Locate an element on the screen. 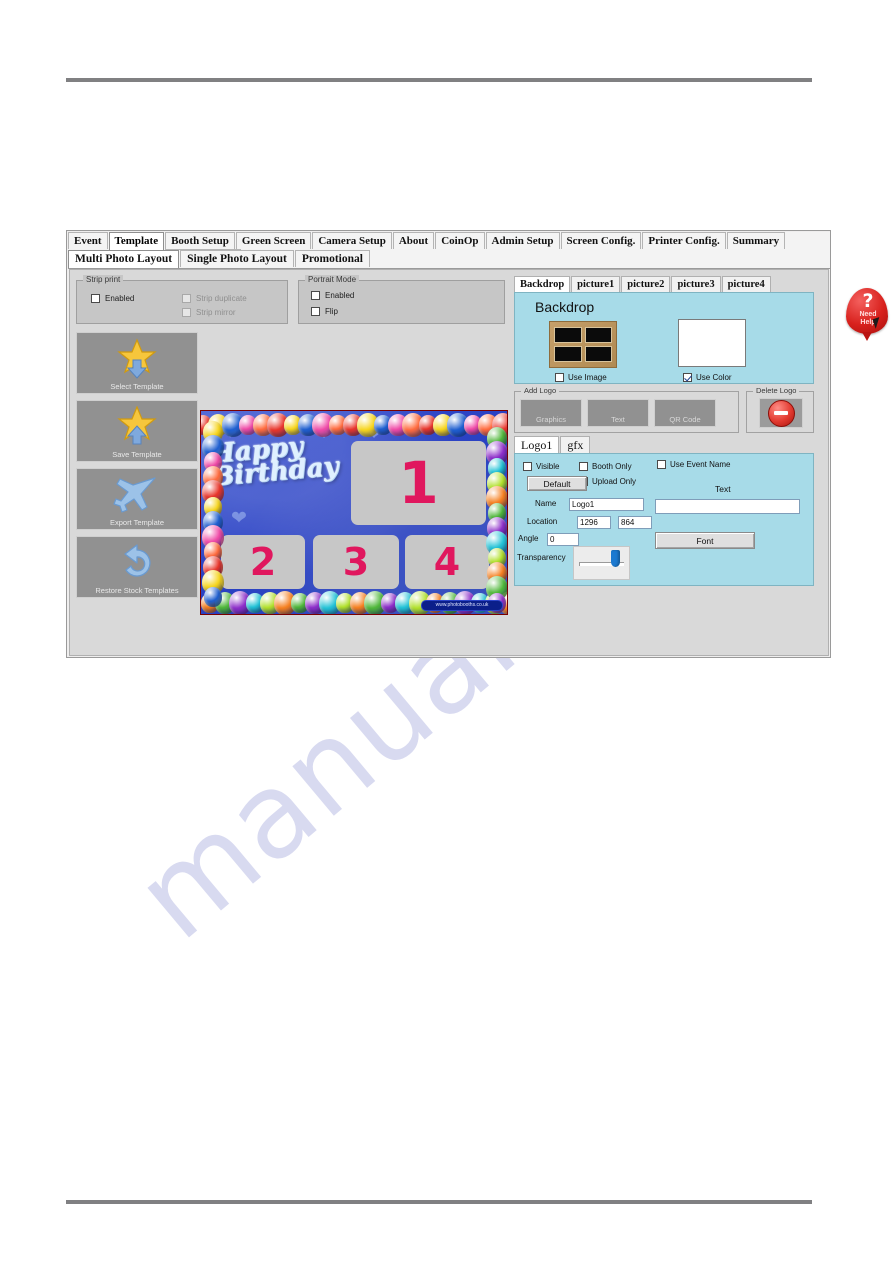 Image resolution: width=893 pixels, height=1263 pixels. add-logo-group: Add Logo Graphics Text QR Code is located at coordinates (626, 409).